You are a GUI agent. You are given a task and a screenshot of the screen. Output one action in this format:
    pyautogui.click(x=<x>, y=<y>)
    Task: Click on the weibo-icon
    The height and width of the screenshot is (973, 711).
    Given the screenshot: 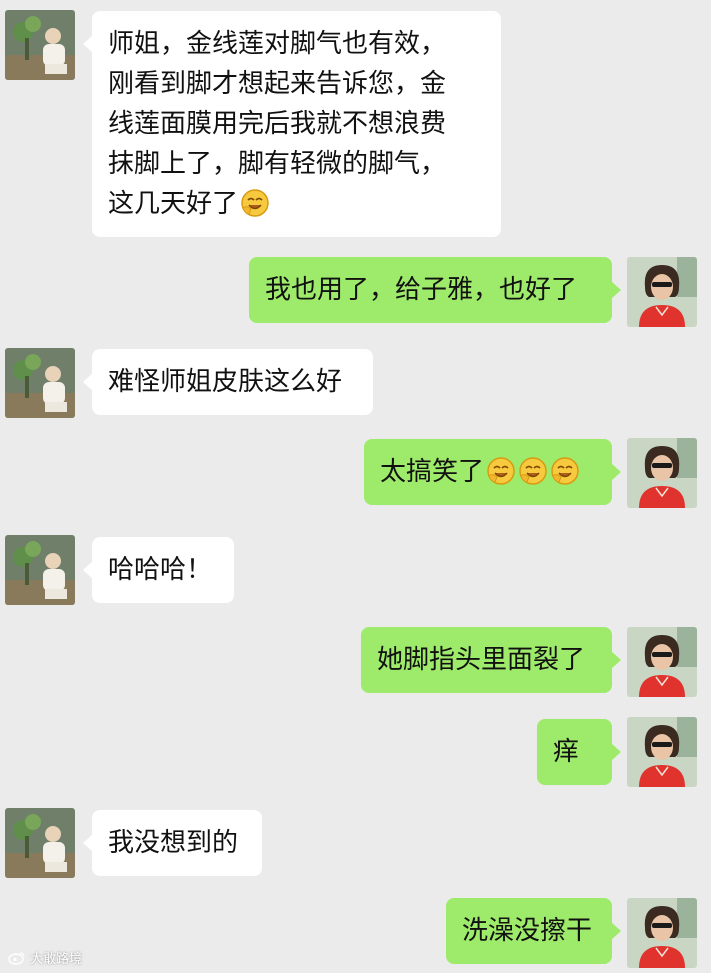 What is the action you would take?
    pyautogui.click(x=16, y=958)
    